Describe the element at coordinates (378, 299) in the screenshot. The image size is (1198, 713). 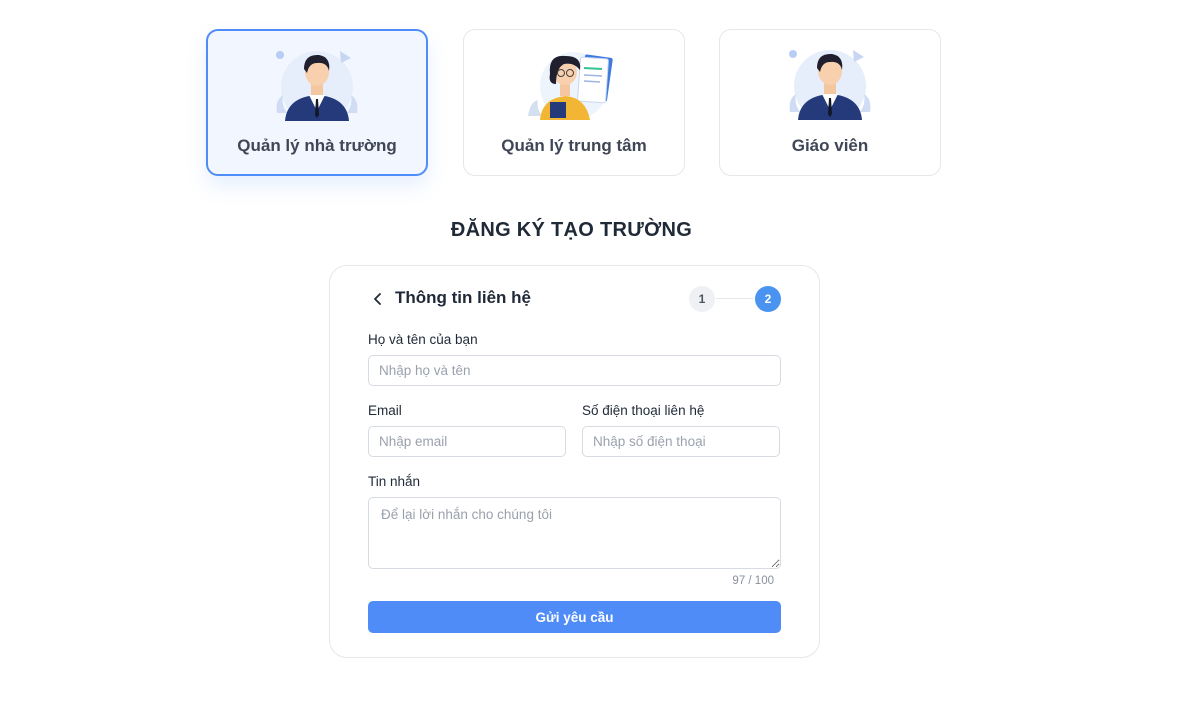
I see `chevron-left-icon` at that location.